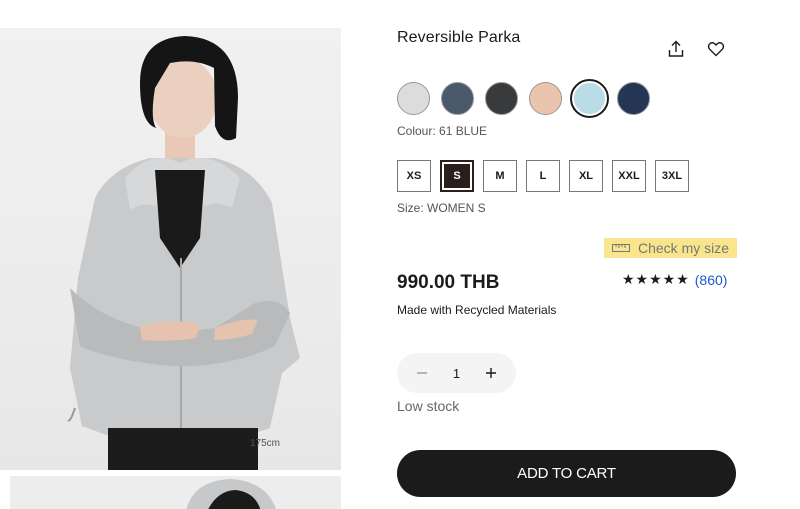  What do you see at coordinates (428, 406) in the screenshot?
I see `stock-status: Low stock` at bounding box center [428, 406].